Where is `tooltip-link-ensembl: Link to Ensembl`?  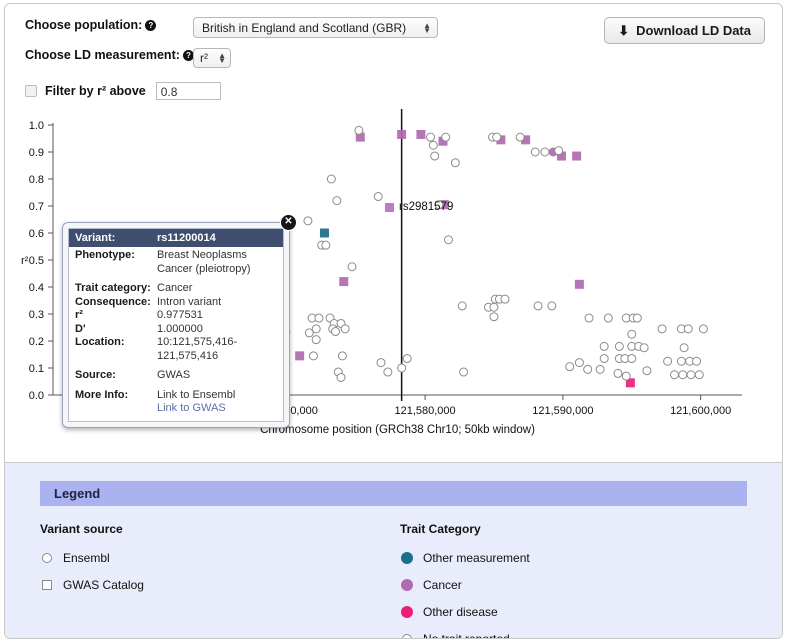 tooltip-link-ensembl: Link to Ensembl is located at coordinates (196, 396).